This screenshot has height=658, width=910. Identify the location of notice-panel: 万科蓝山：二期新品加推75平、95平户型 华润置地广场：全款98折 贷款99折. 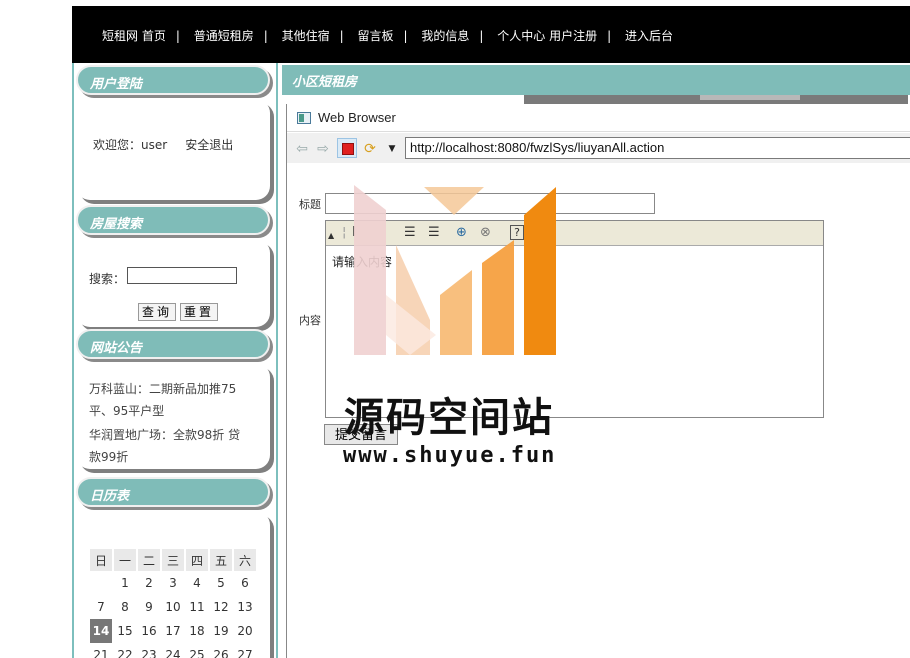
(173, 416).